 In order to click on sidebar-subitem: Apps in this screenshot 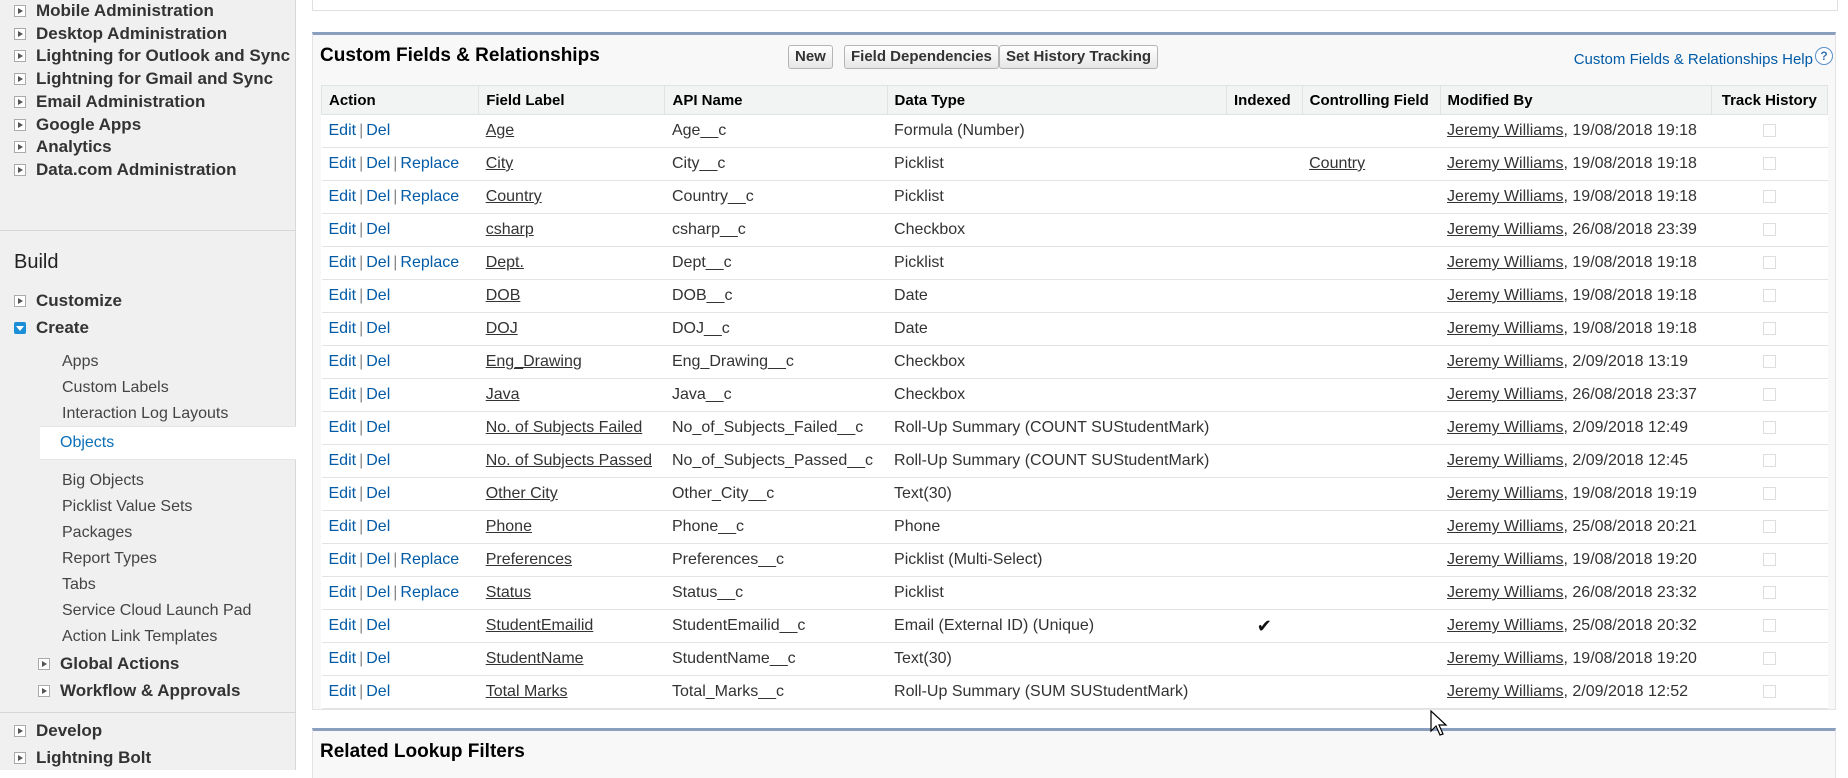, I will do `click(80, 362)`.